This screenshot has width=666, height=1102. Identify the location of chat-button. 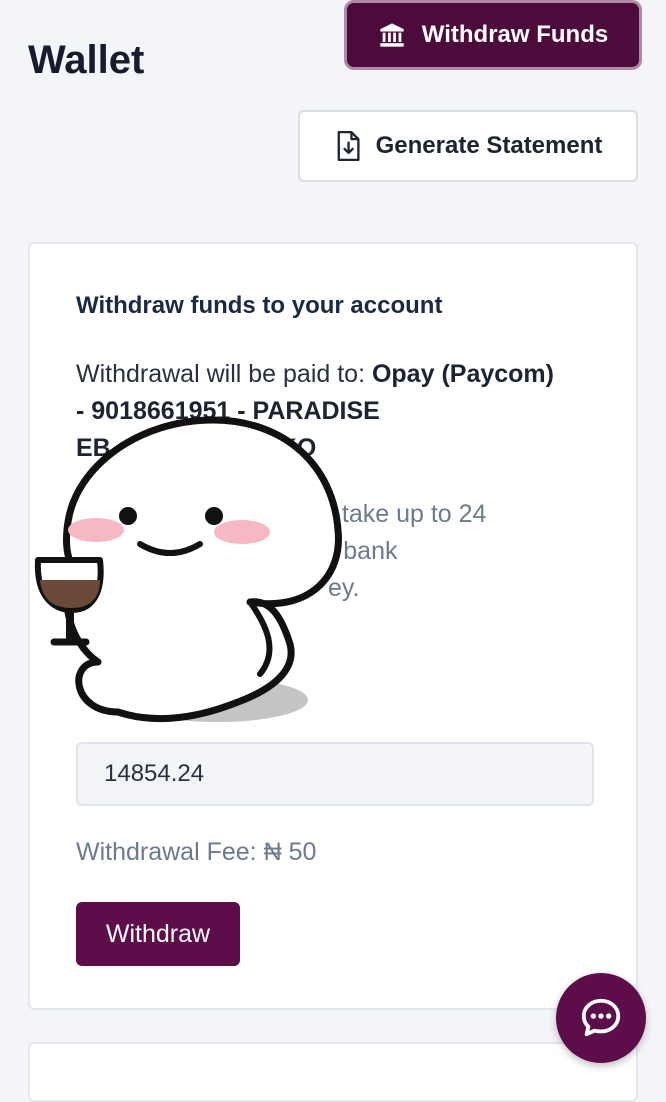
(601, 1018).